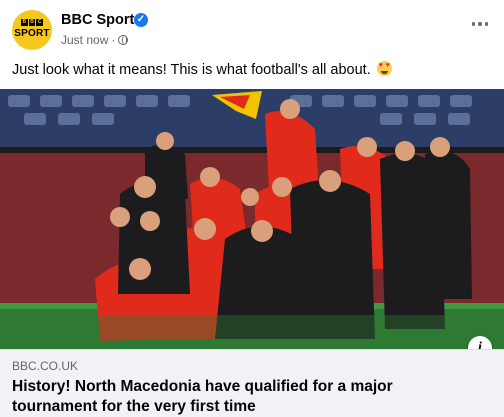  What do you see at coordinates (84, 40) in the screenshot?
I see `post-timestamp: Just now` at bounding box center [84, 40].